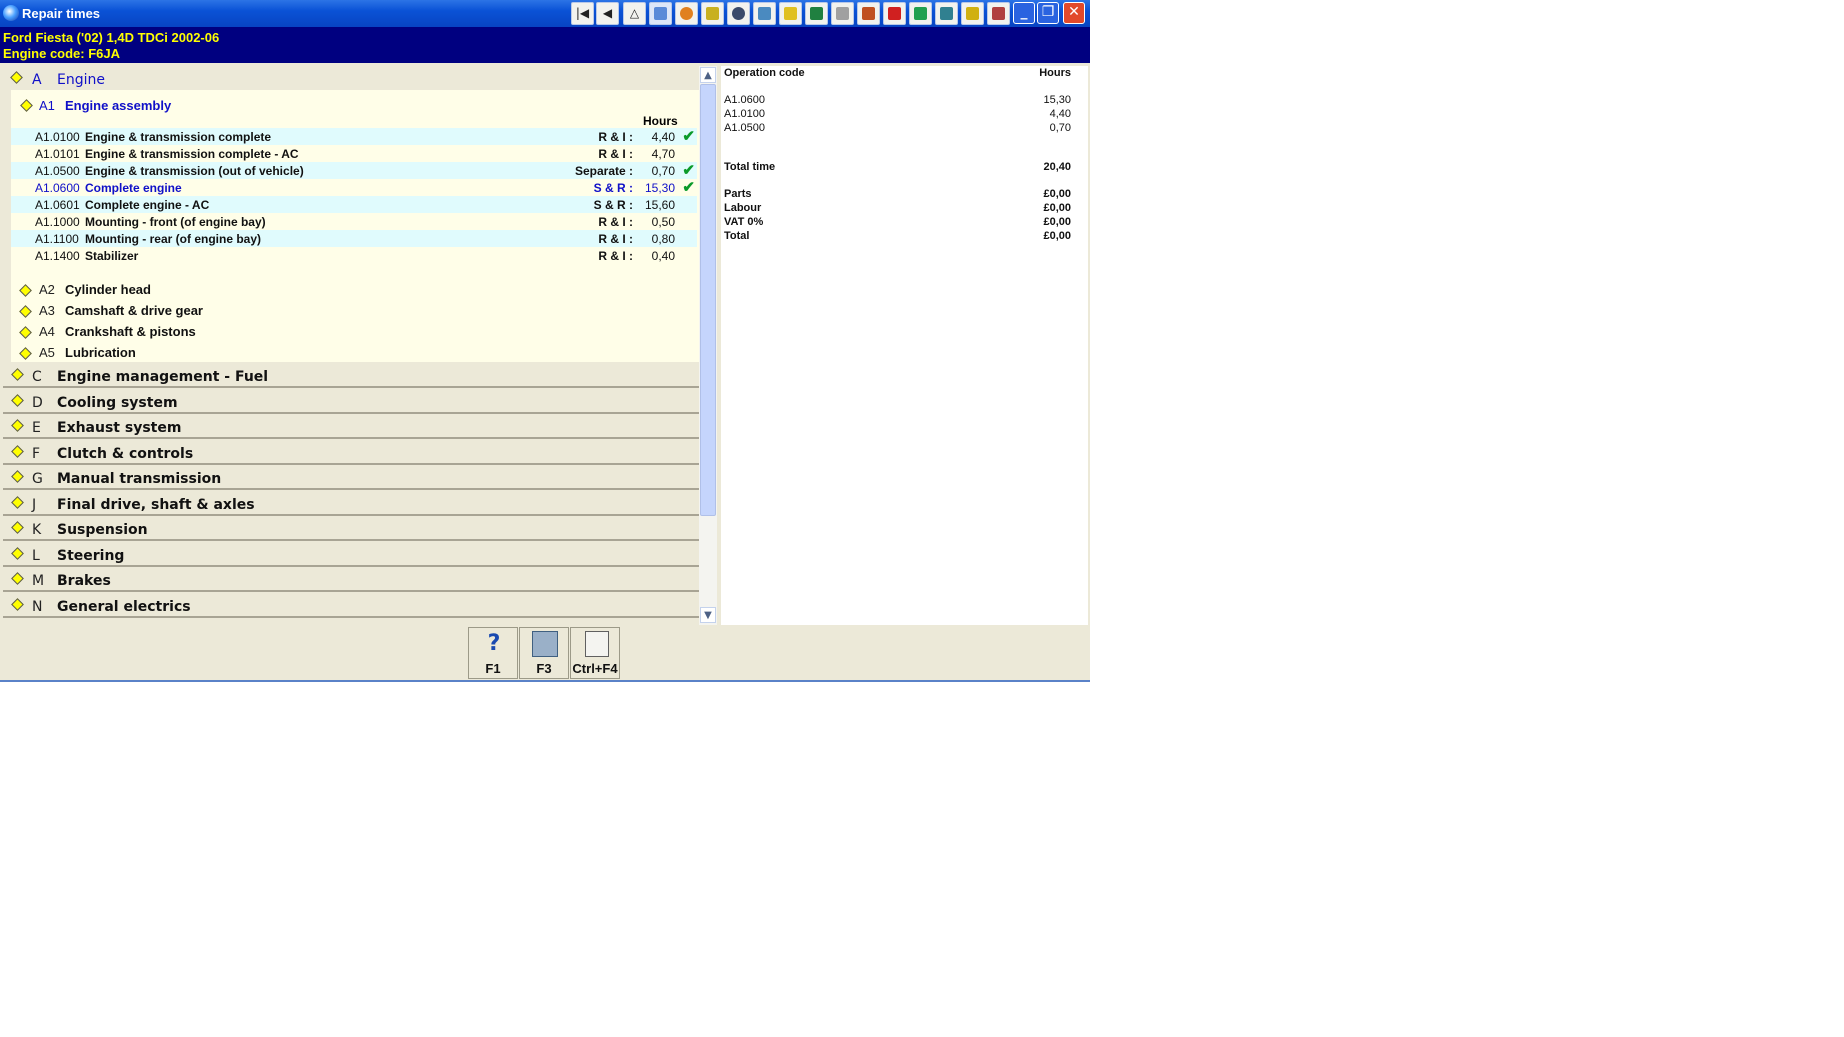 The height and width of the screenshot is (1037, 1844). Describe the element at coordinates (194, 171) in the screenshot. I see `operation-name: Engine & transmission (out of vehicle)` at that location.